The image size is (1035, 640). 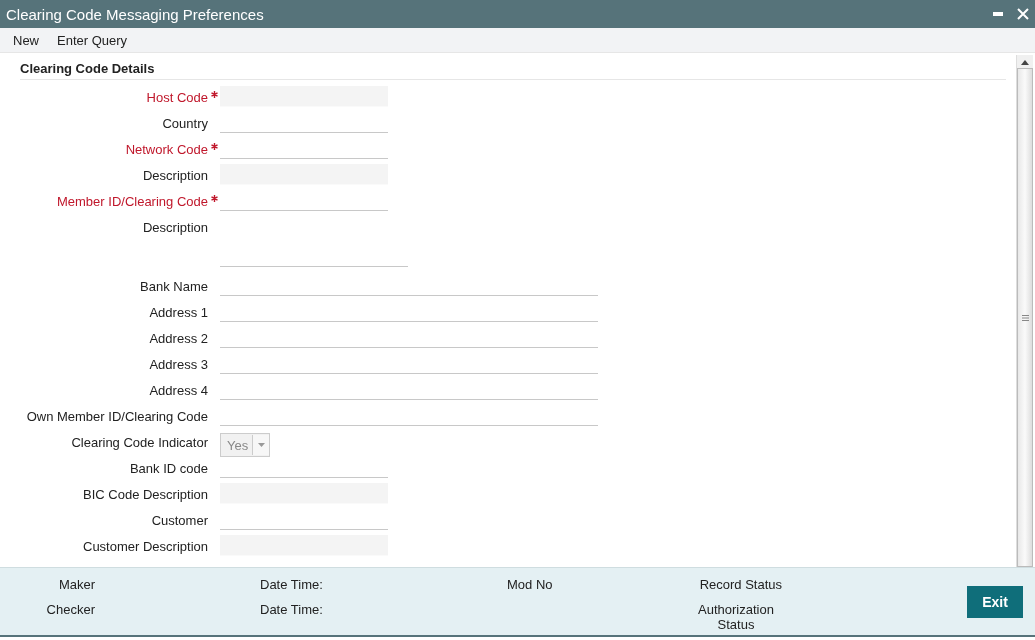 I want to click on caret-icon, so click(x=261, y=445).